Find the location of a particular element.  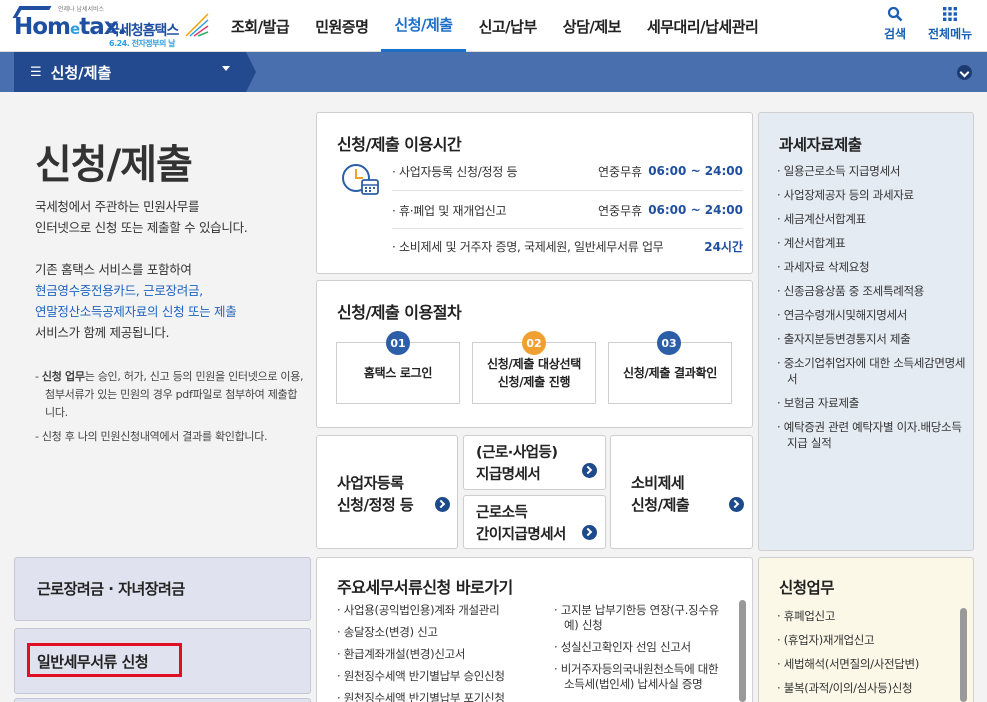

menu-application: 신청/제출 is located at coordinates (423, 26).